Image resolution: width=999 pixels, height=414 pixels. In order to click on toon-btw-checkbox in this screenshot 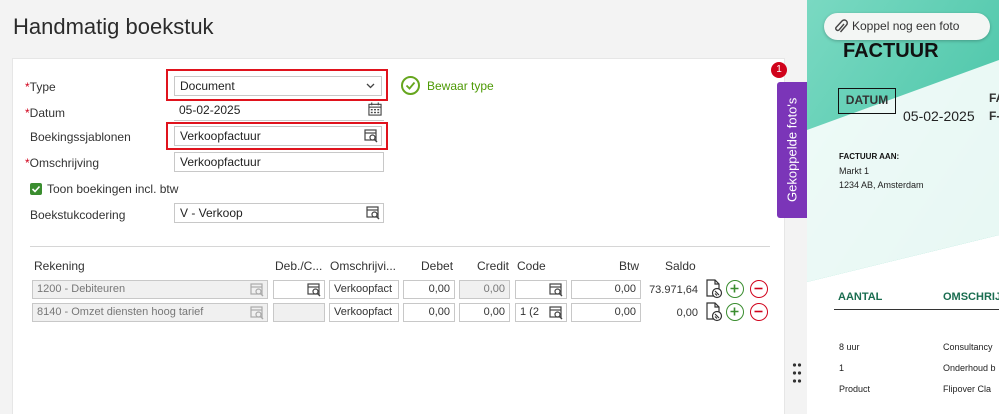, I will do `click(36, 189)`.